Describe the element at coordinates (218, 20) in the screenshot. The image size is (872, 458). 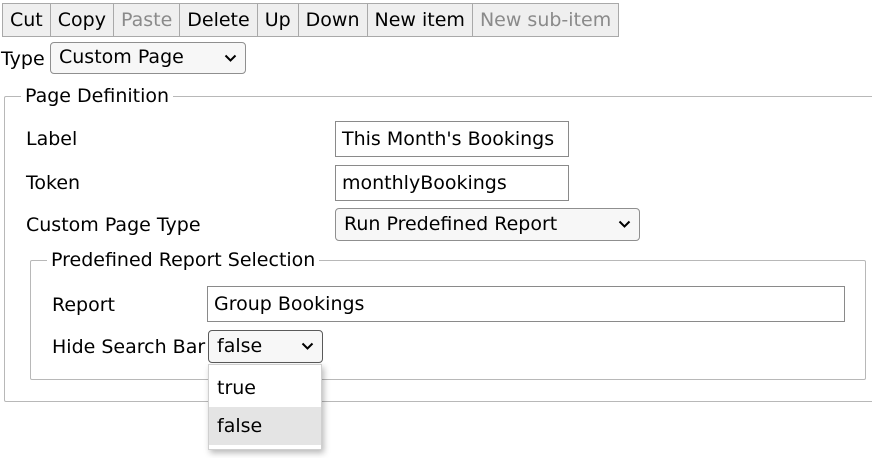
I see `delete-button: Delete` at that location.